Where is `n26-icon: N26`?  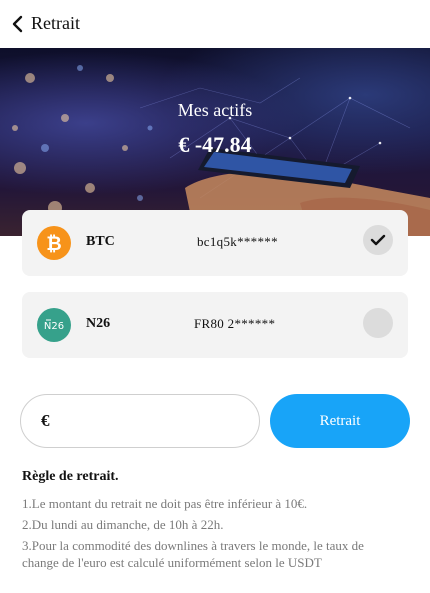
n26-icon: N26 is located at coordinates (54, 325).